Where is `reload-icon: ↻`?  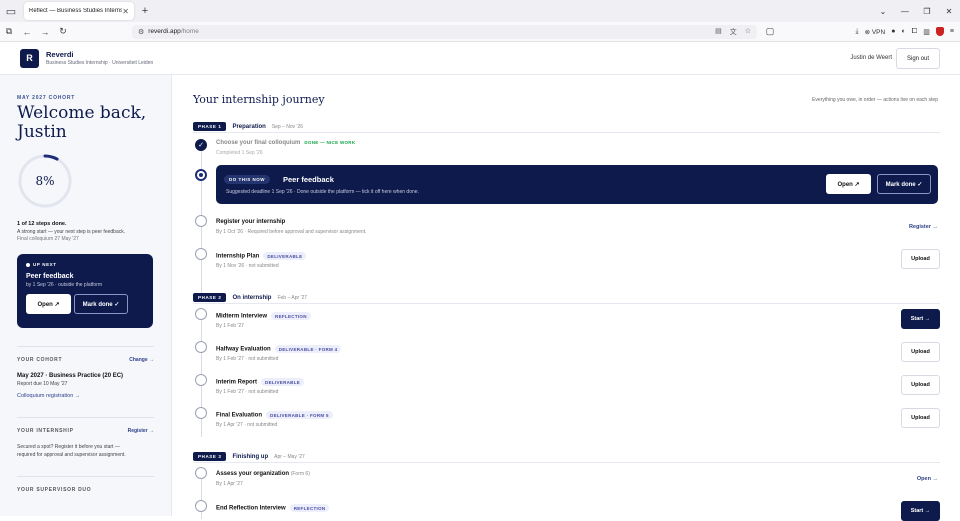
reload-icon: ↻ is located at coordinates (63, 32).